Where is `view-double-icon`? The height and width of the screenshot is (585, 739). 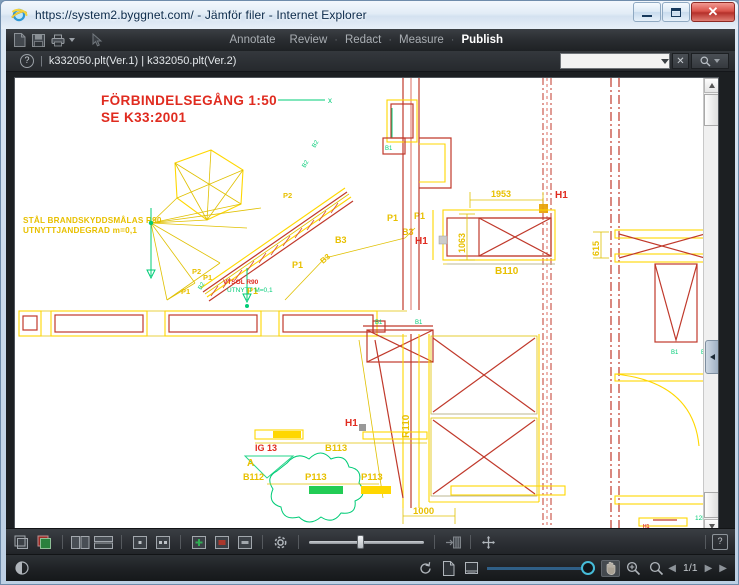
view-double-icon is located at coordinates (162, 542).